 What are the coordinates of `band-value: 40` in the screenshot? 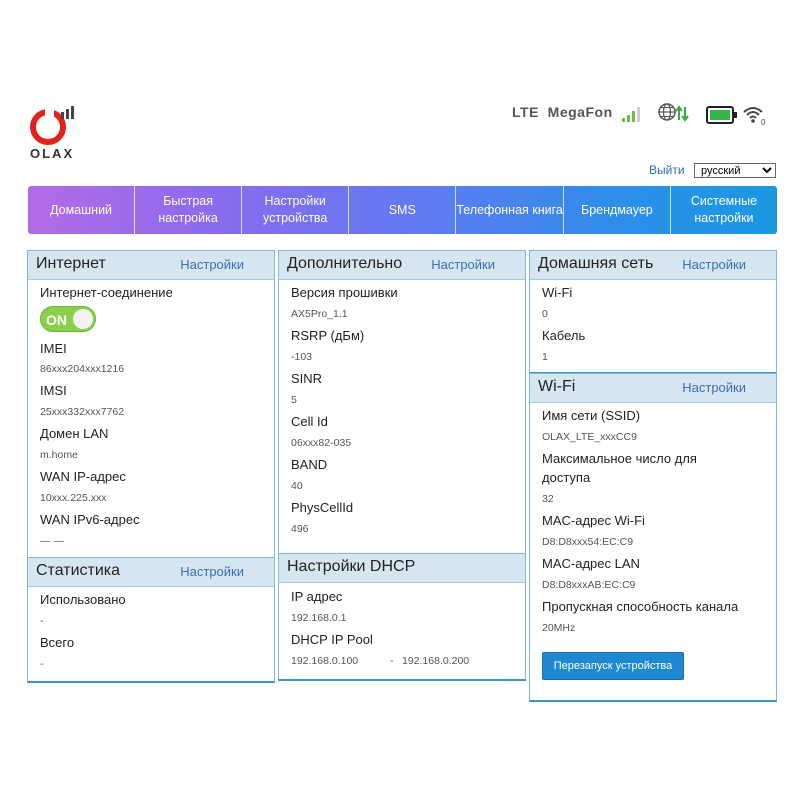 It's located at (297, 486).